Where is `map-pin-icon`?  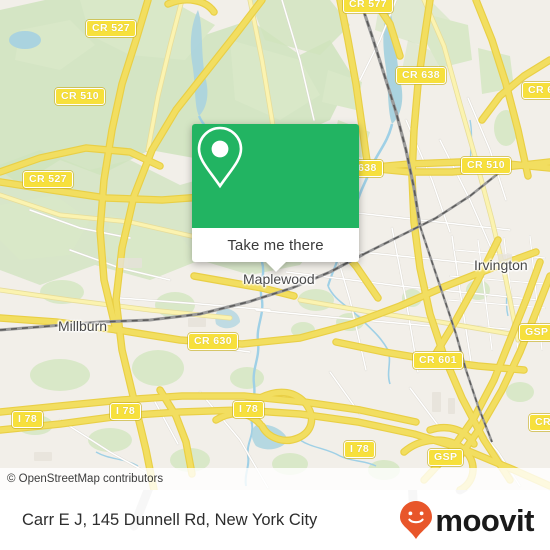
map-pin-icon is located at coordinates (220, 157).